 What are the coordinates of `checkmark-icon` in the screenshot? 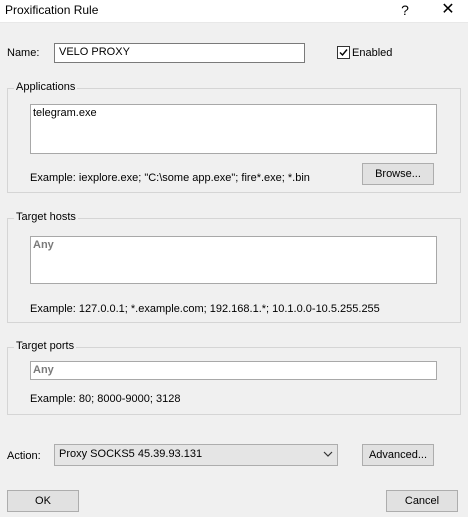 It's located at (343, 53).